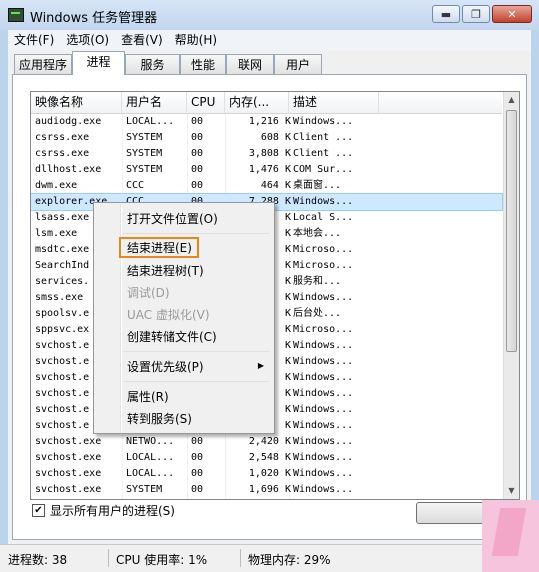  What do you see at coordinates (148, 397) in the screenshot?
I see `menu-properties: 属性(R)` at bounding box center [148, 397].